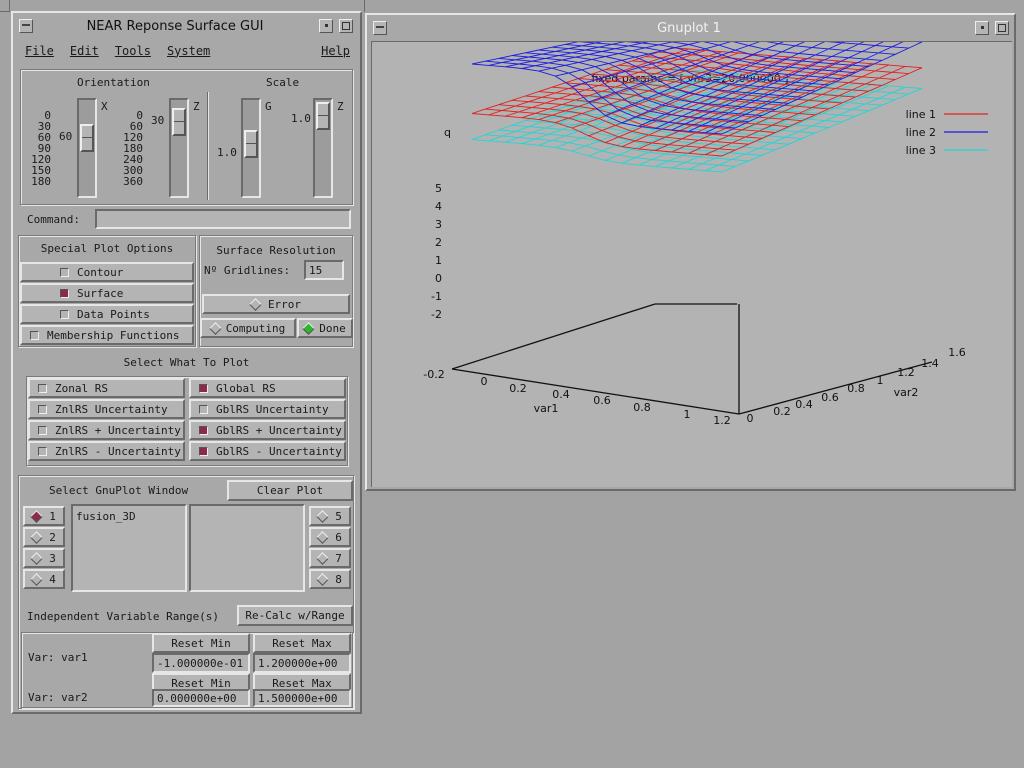  I want to click on window-8-radio: 8, so click(330, 579).